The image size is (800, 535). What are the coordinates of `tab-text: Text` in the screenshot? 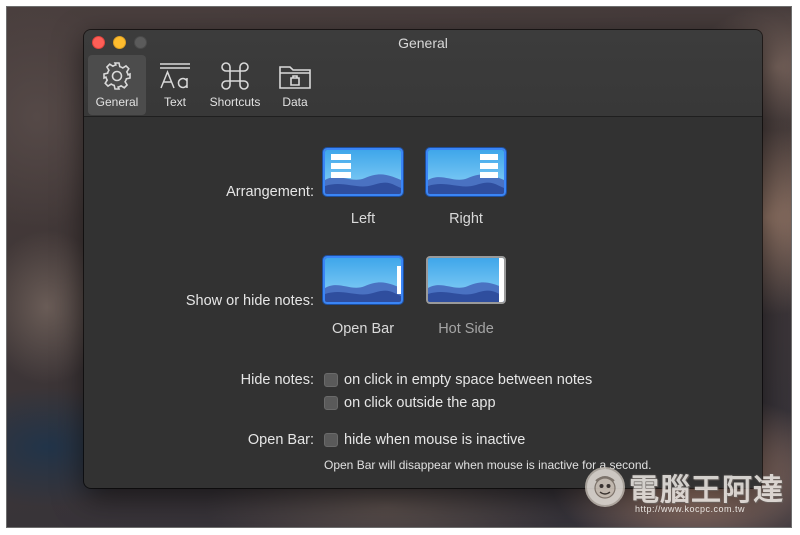 It's located at (175, 85).